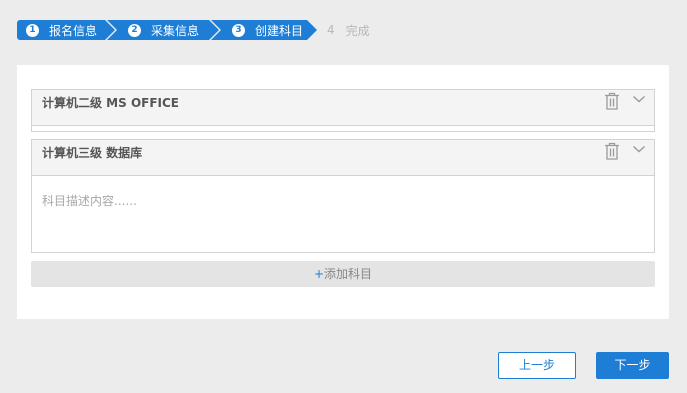 Image resolution: width=687 pixels, height=393 pixels. What do you see at coordinates (175, 30) in the screenshot?
I see `step-label-2: 采集信息` at bounding box center [175, 30].